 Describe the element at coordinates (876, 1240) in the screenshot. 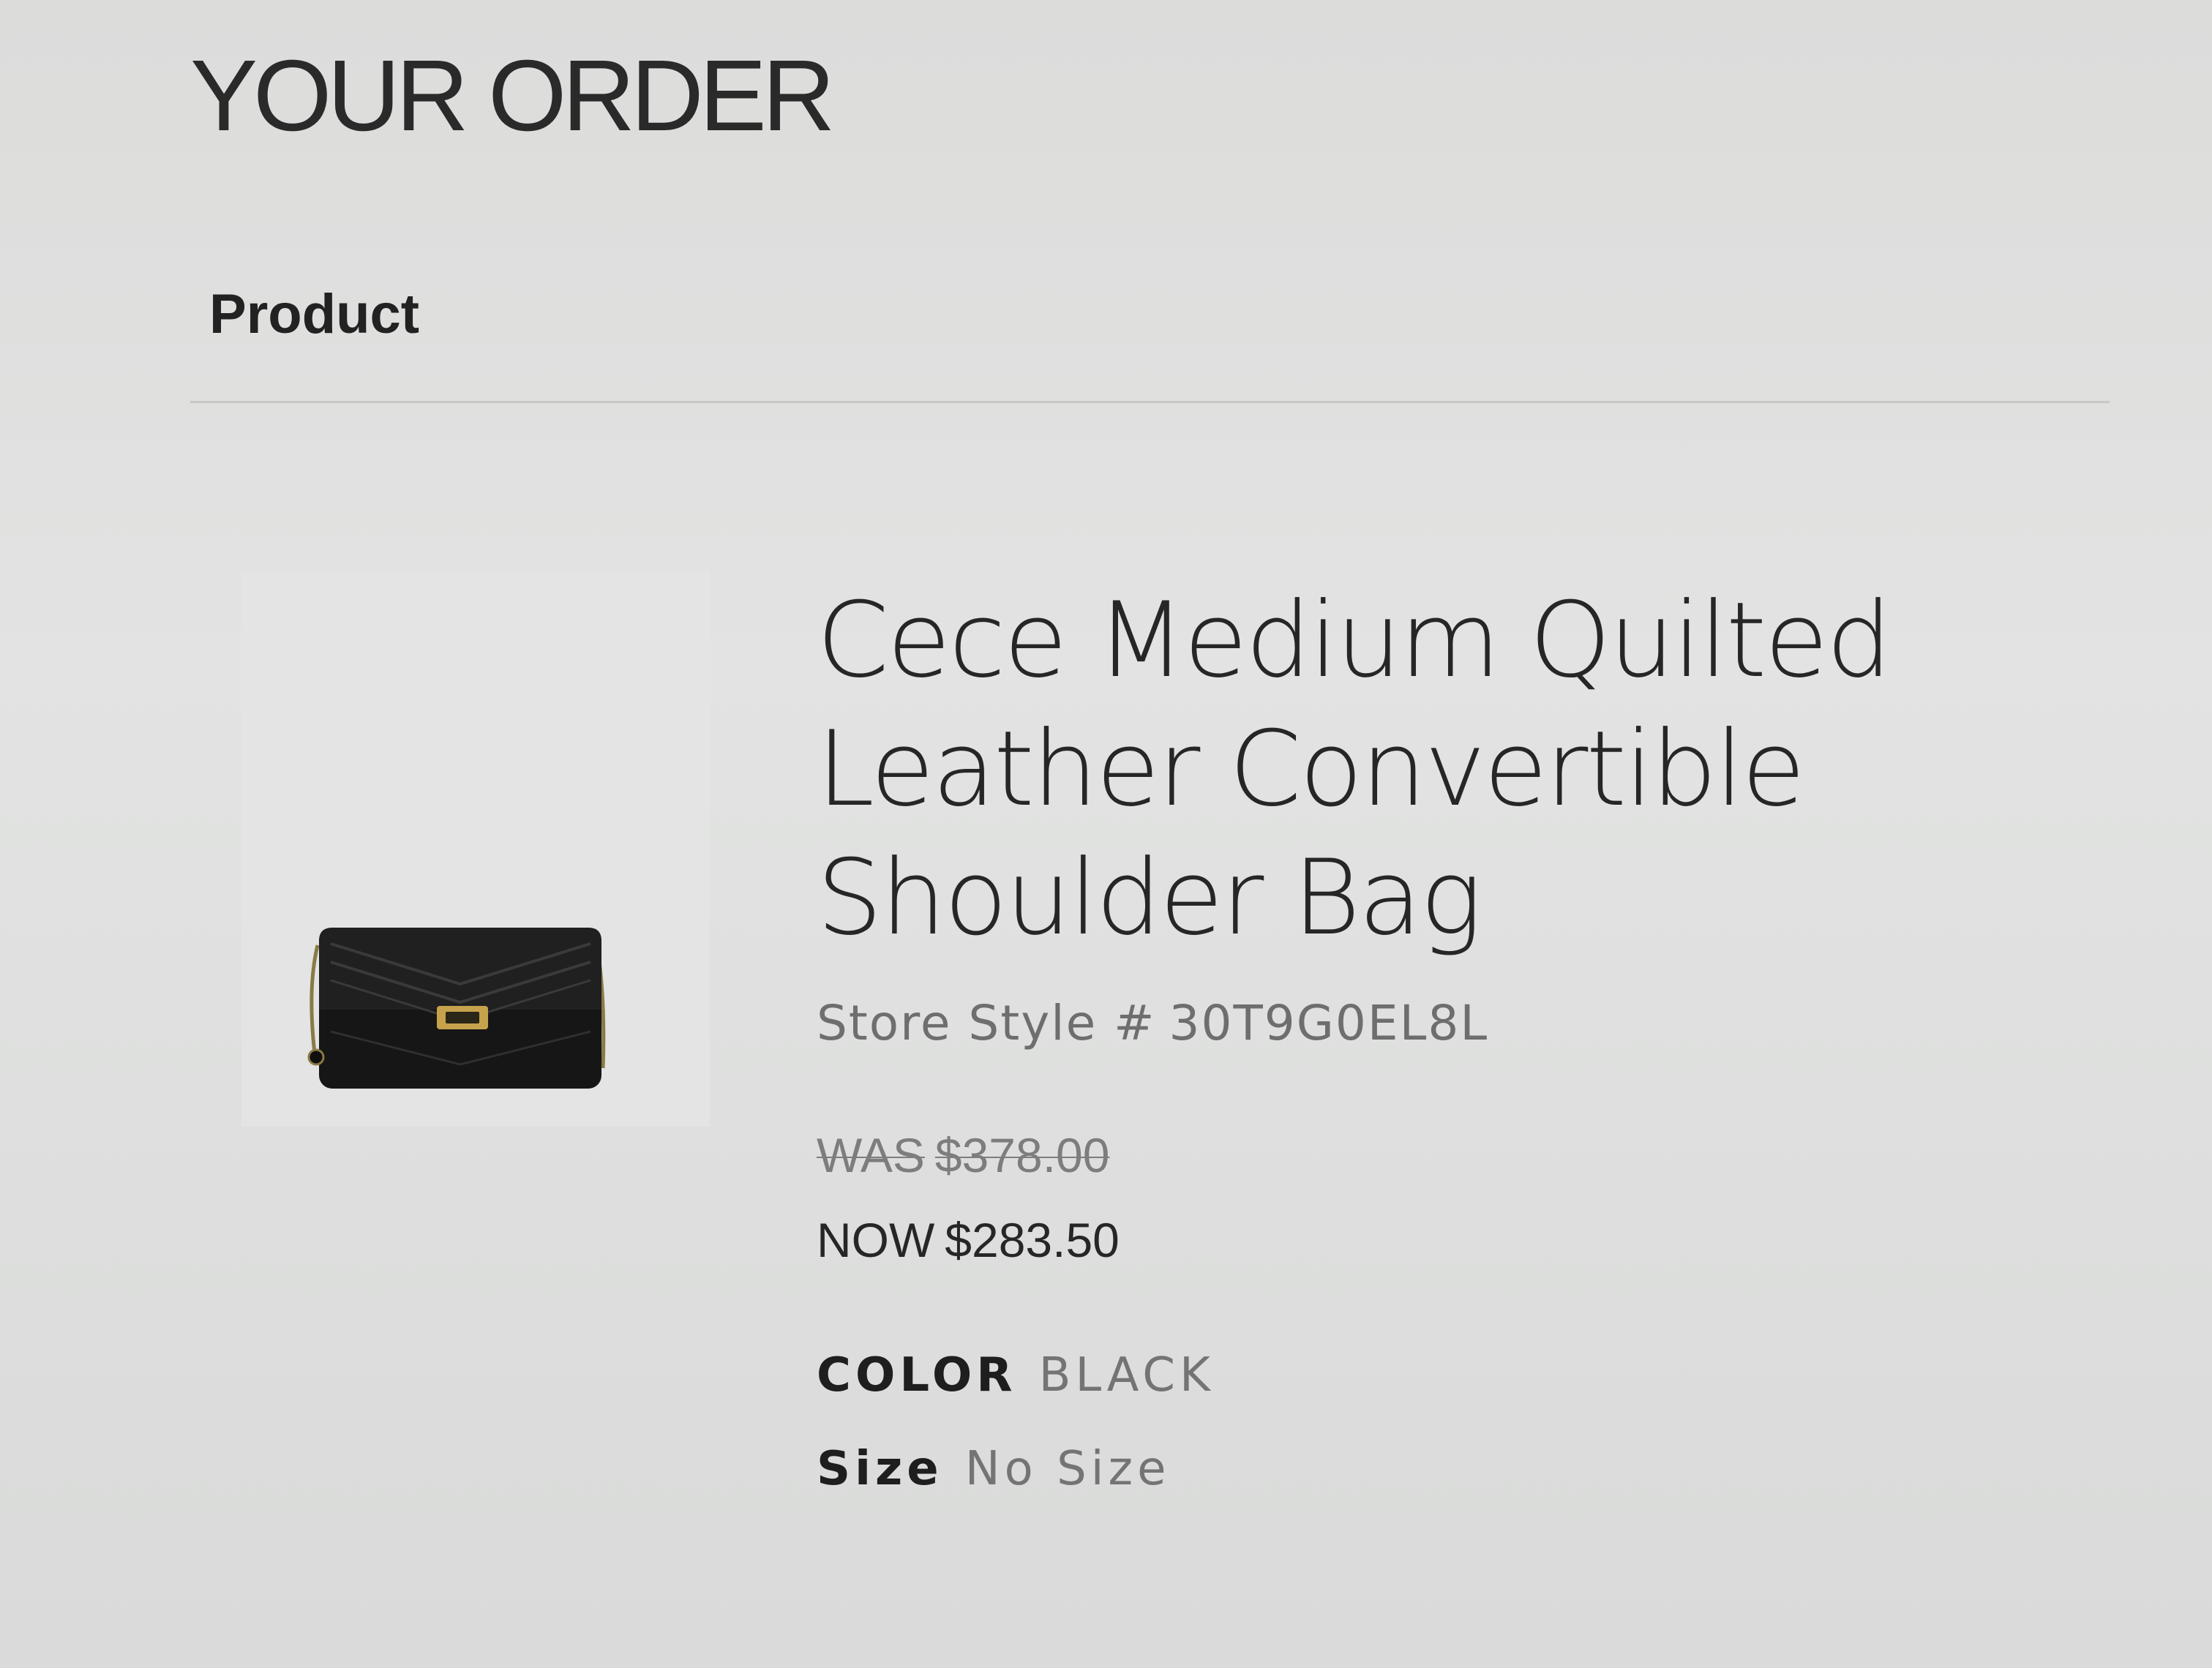

I see `now-label: NOW` at that location.